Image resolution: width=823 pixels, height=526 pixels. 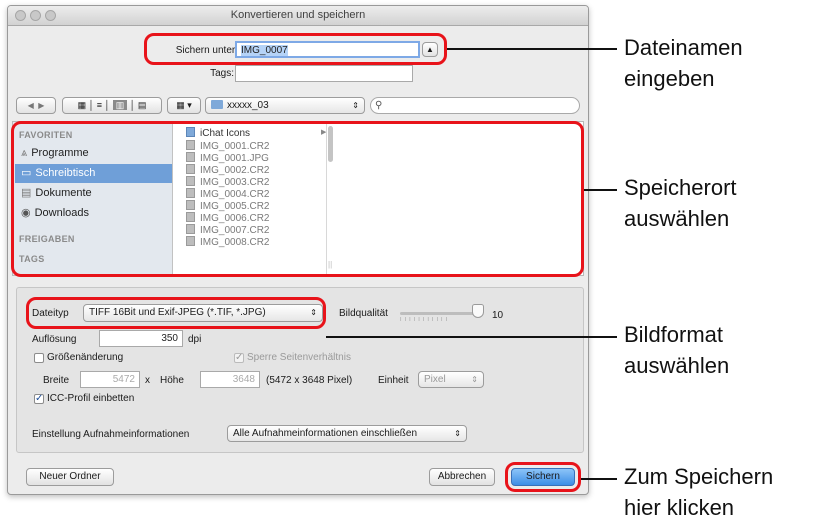 I want to click on folder-name: xxxxx_03, so click(x=248, y=105).